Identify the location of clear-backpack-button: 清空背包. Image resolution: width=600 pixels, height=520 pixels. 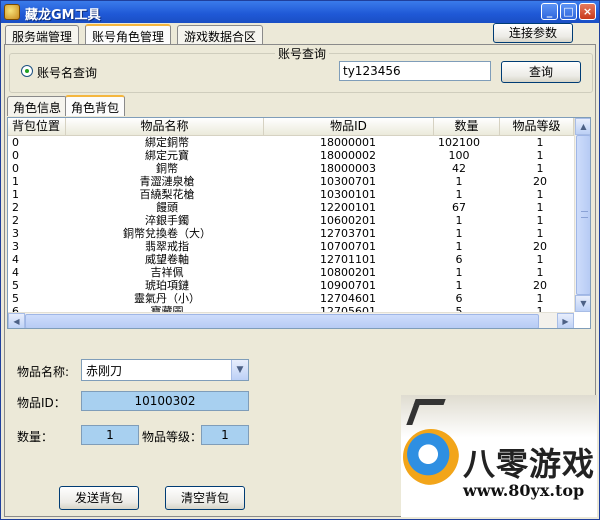
(205, 498).